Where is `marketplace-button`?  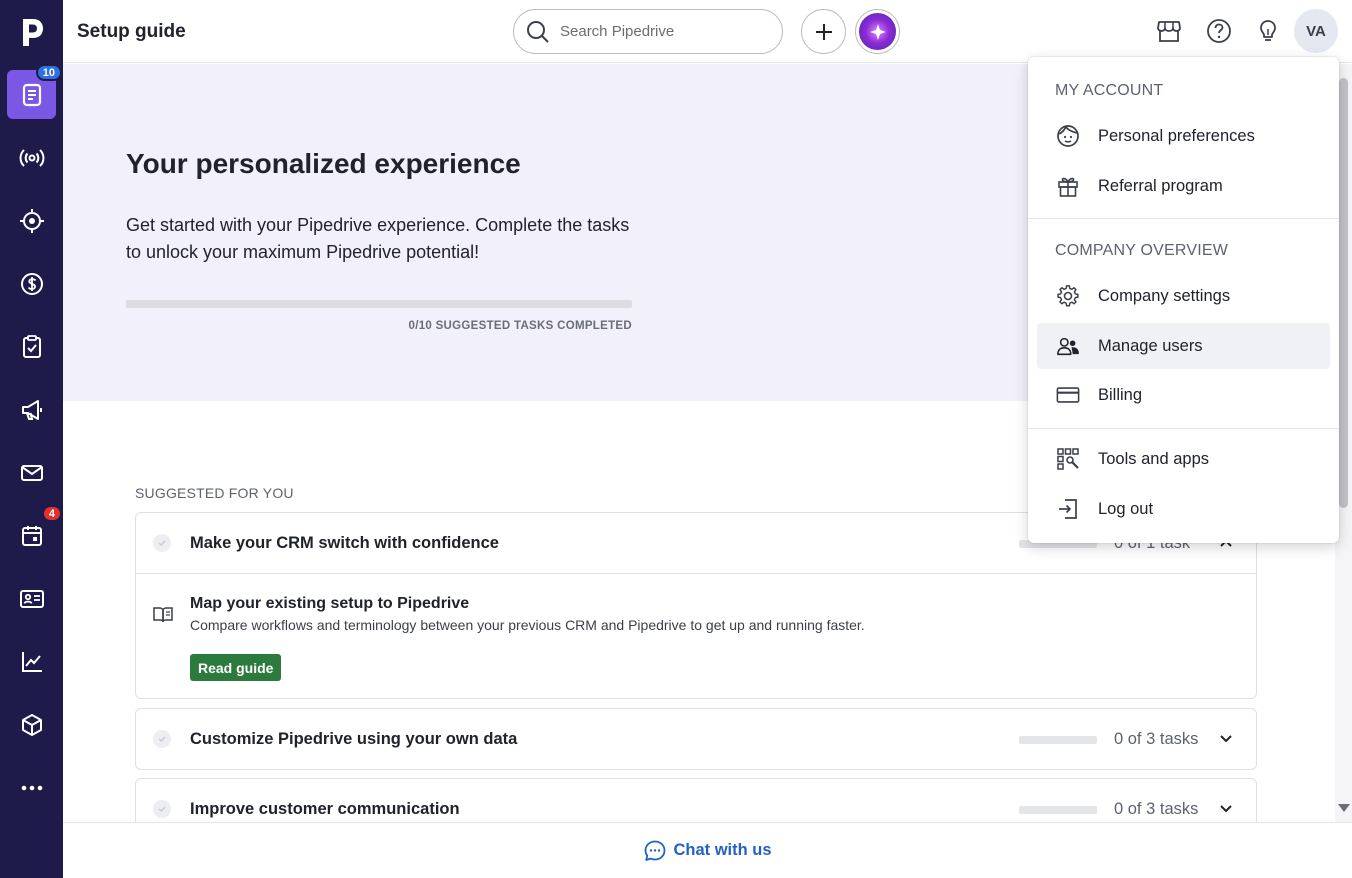
marketplace-button is located at coordinates (1169, 31).